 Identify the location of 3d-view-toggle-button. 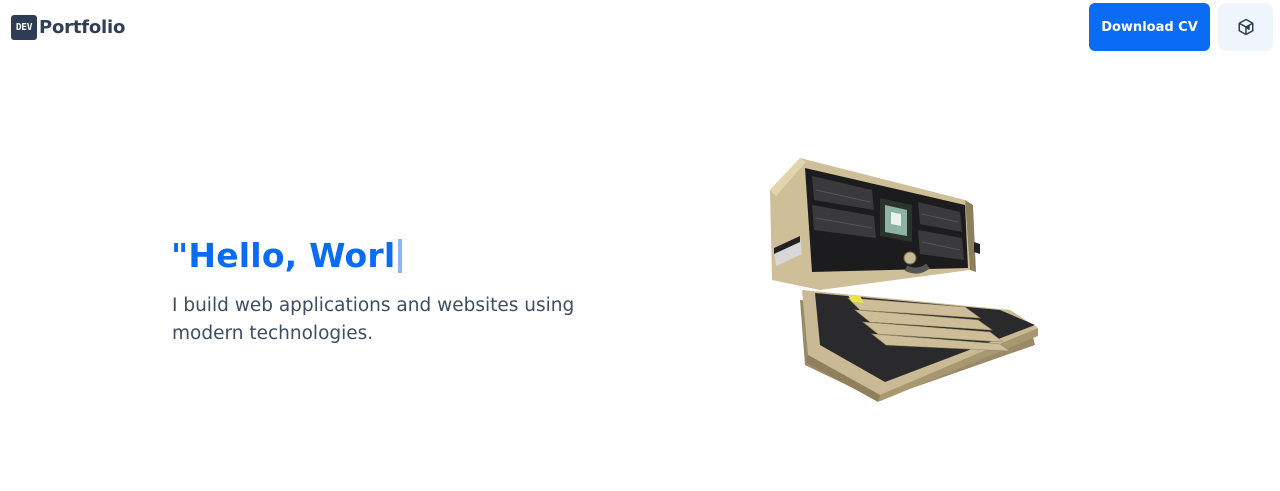
(1245, 27).